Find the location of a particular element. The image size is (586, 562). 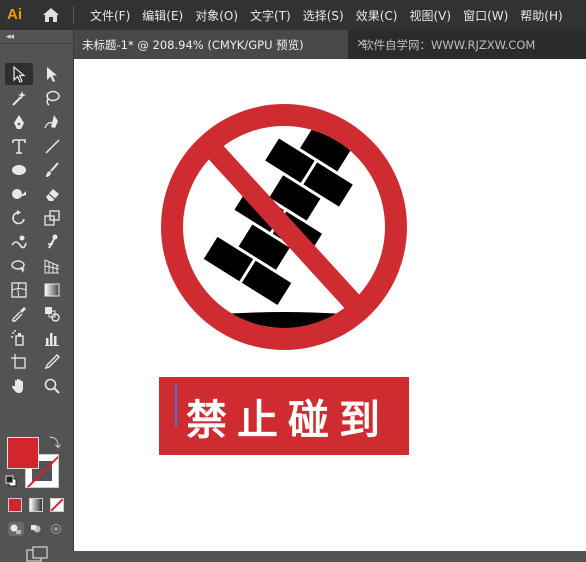

watermark-text: 软件自学网：WWW.RJZXW.COM is located at coordinates (449, 45).